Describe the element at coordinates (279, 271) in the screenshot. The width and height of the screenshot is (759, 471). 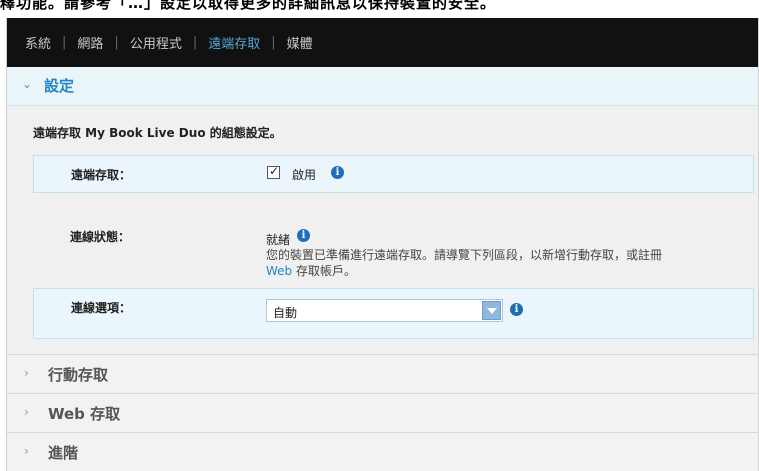
I see `web-access-link: Web` at that location.